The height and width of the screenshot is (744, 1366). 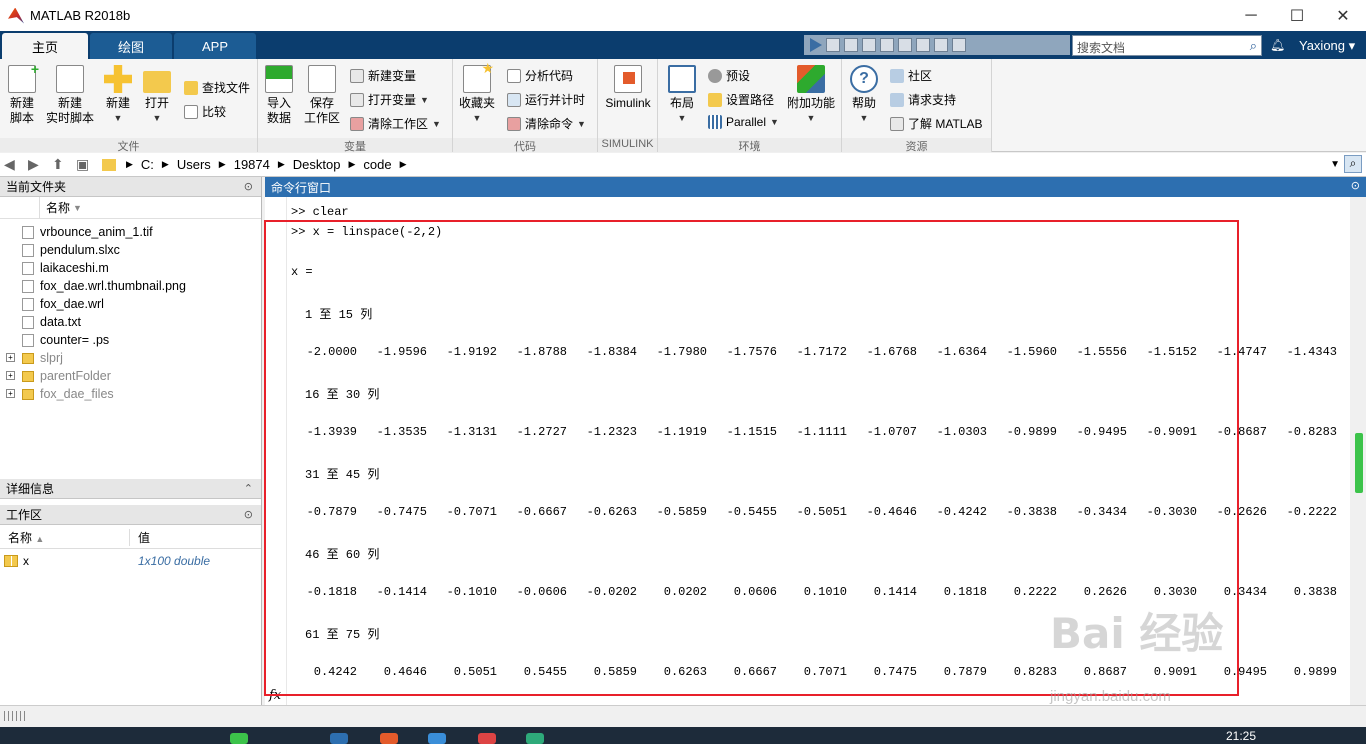 What do you see at coordinates (833, 45) in the screenshot?
I see `save-icon` at bounding box center [833, 45].